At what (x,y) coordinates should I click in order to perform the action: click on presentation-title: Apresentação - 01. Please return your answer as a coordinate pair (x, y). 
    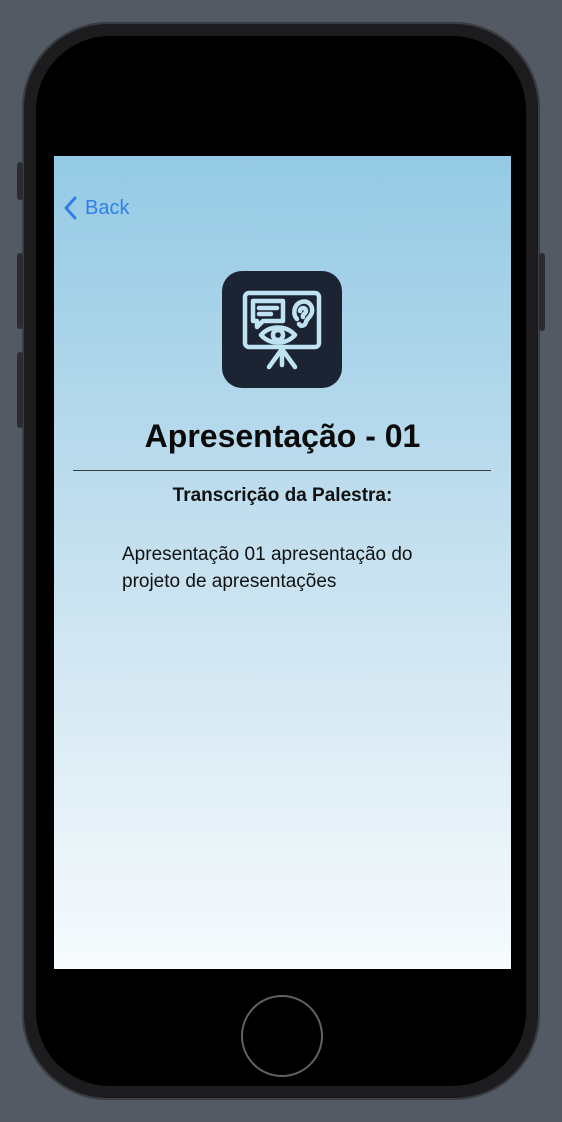
    Looking at the image, I should click on (282, 436).